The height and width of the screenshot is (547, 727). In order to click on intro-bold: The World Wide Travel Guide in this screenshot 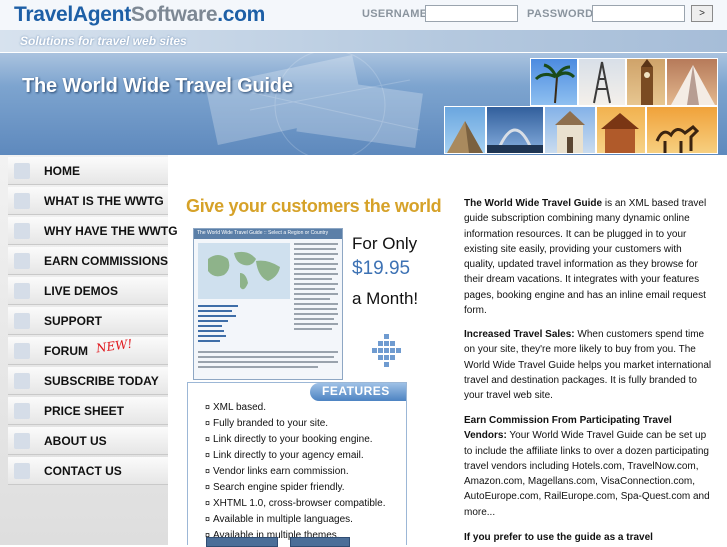, I will do `click(533, 203)`.